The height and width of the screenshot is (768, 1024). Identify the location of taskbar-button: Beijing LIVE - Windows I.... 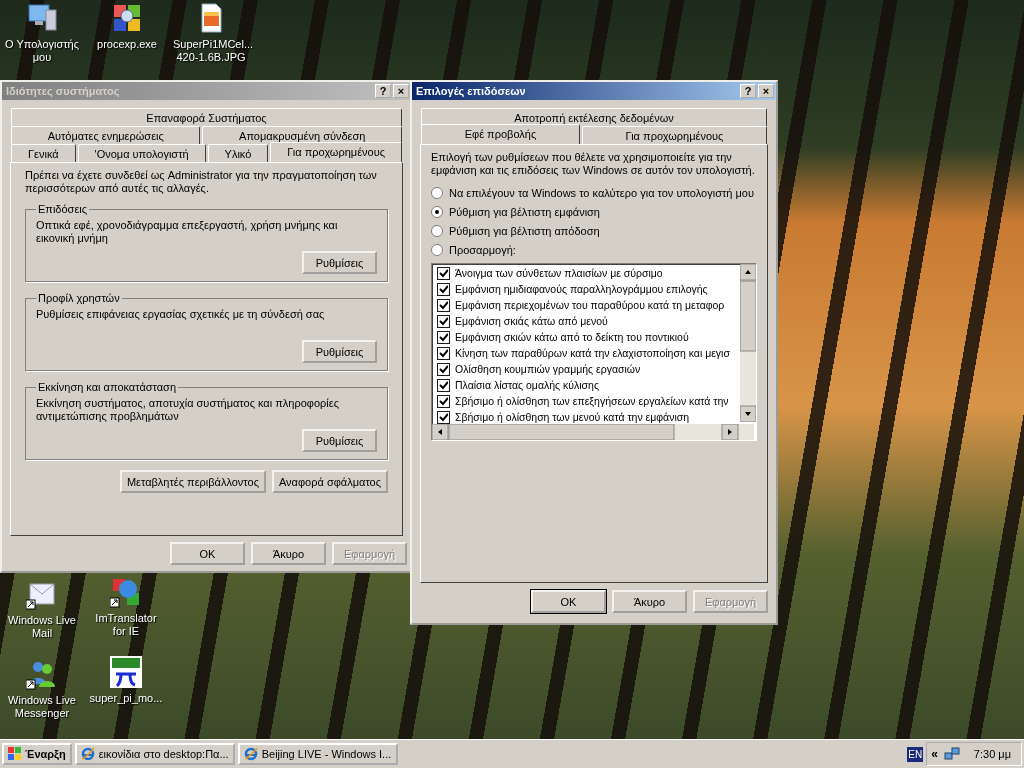
(317, 754).